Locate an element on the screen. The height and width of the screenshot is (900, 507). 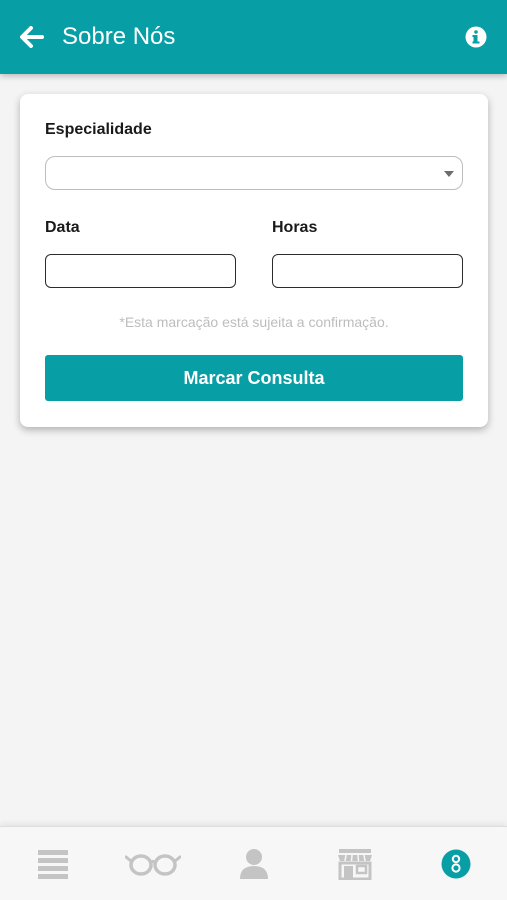
nav-item-profile is located at coordinates (253, 863).